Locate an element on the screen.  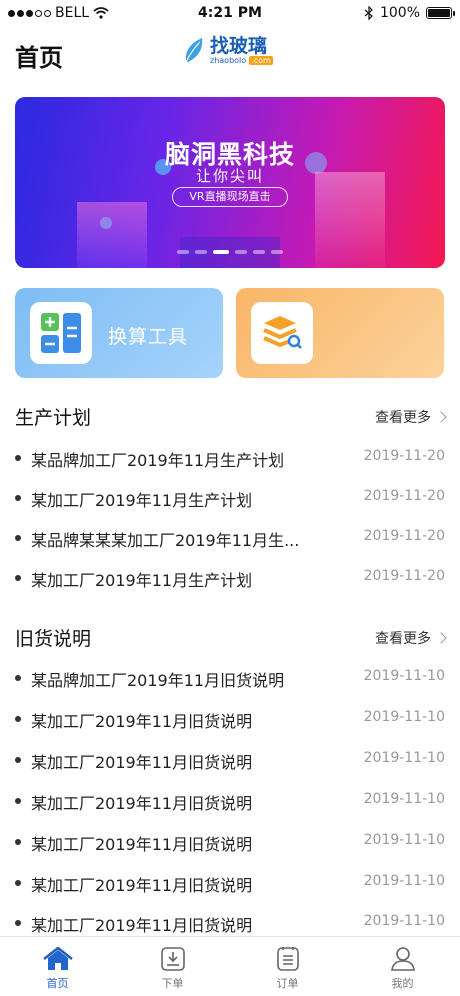
calculator-icon is located at coordinates (61, 333).